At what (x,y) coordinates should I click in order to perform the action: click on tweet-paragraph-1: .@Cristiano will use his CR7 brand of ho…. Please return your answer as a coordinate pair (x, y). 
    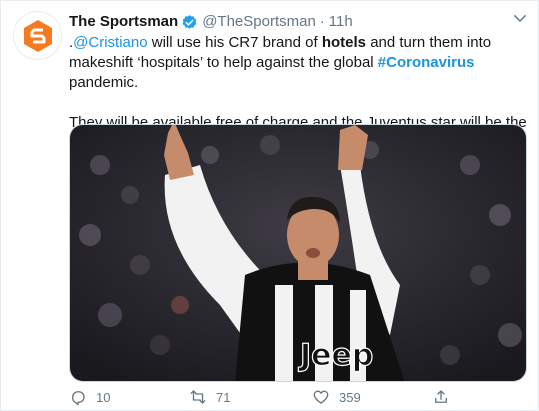
    Looking at the image, I should click on (299, 63).